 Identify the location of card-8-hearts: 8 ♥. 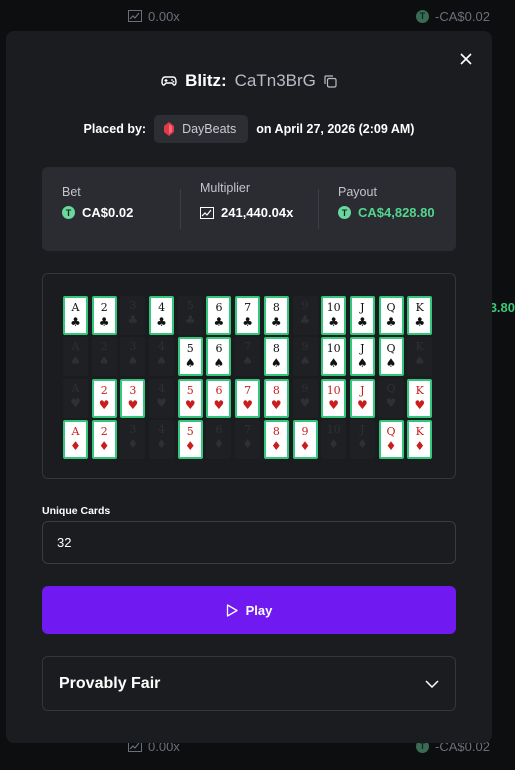
(276, 398).